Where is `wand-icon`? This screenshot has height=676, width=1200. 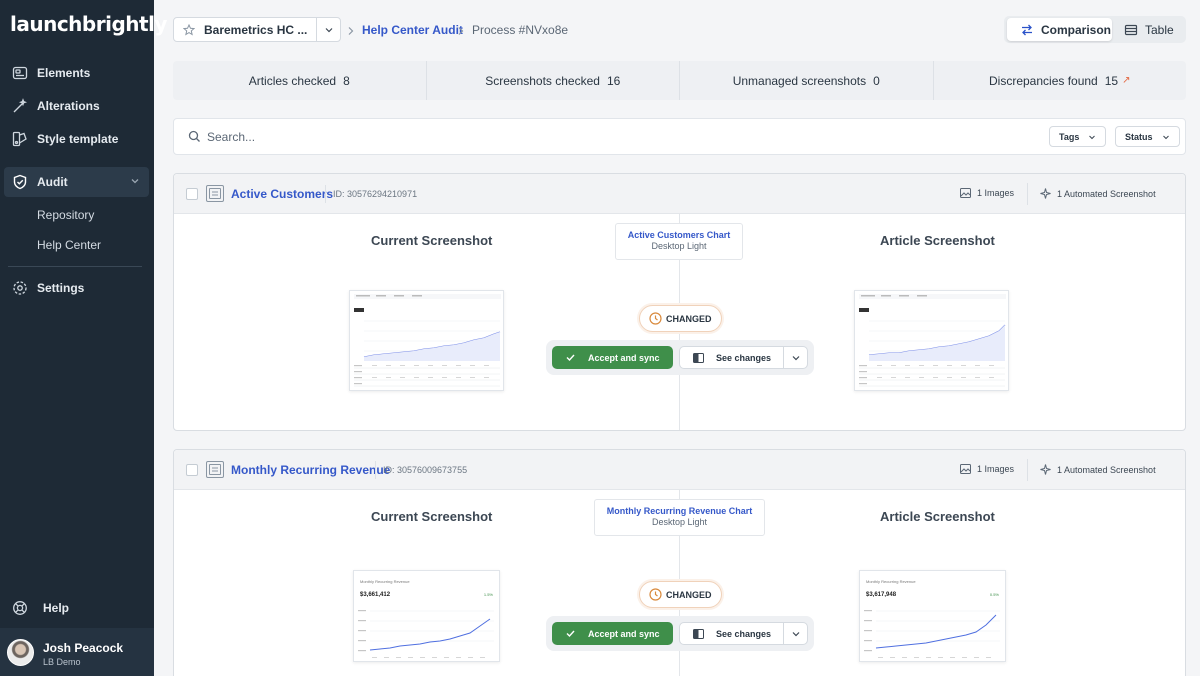 wand-icon is located at coordinates (20, 106).